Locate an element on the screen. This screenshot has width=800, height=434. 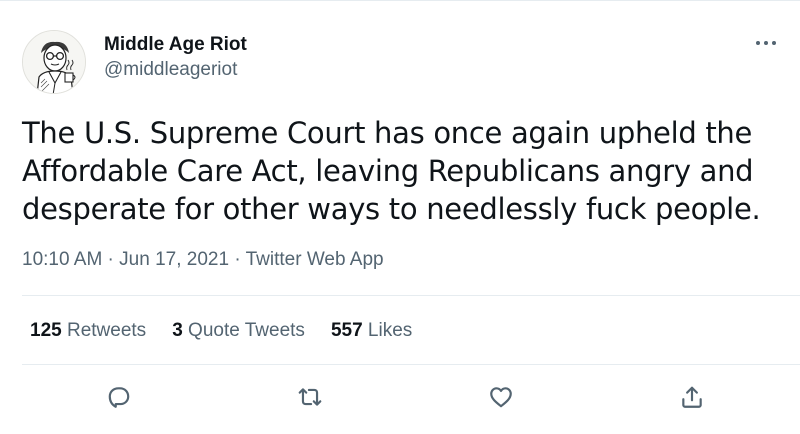
heart-icon is located at coordinates (501, 397).